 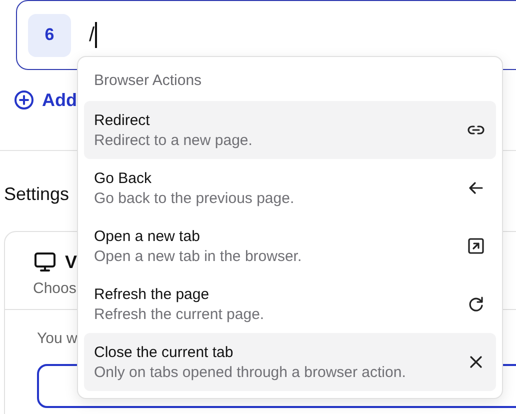 I want to click on field-value: /, so click(x=92, y=35).